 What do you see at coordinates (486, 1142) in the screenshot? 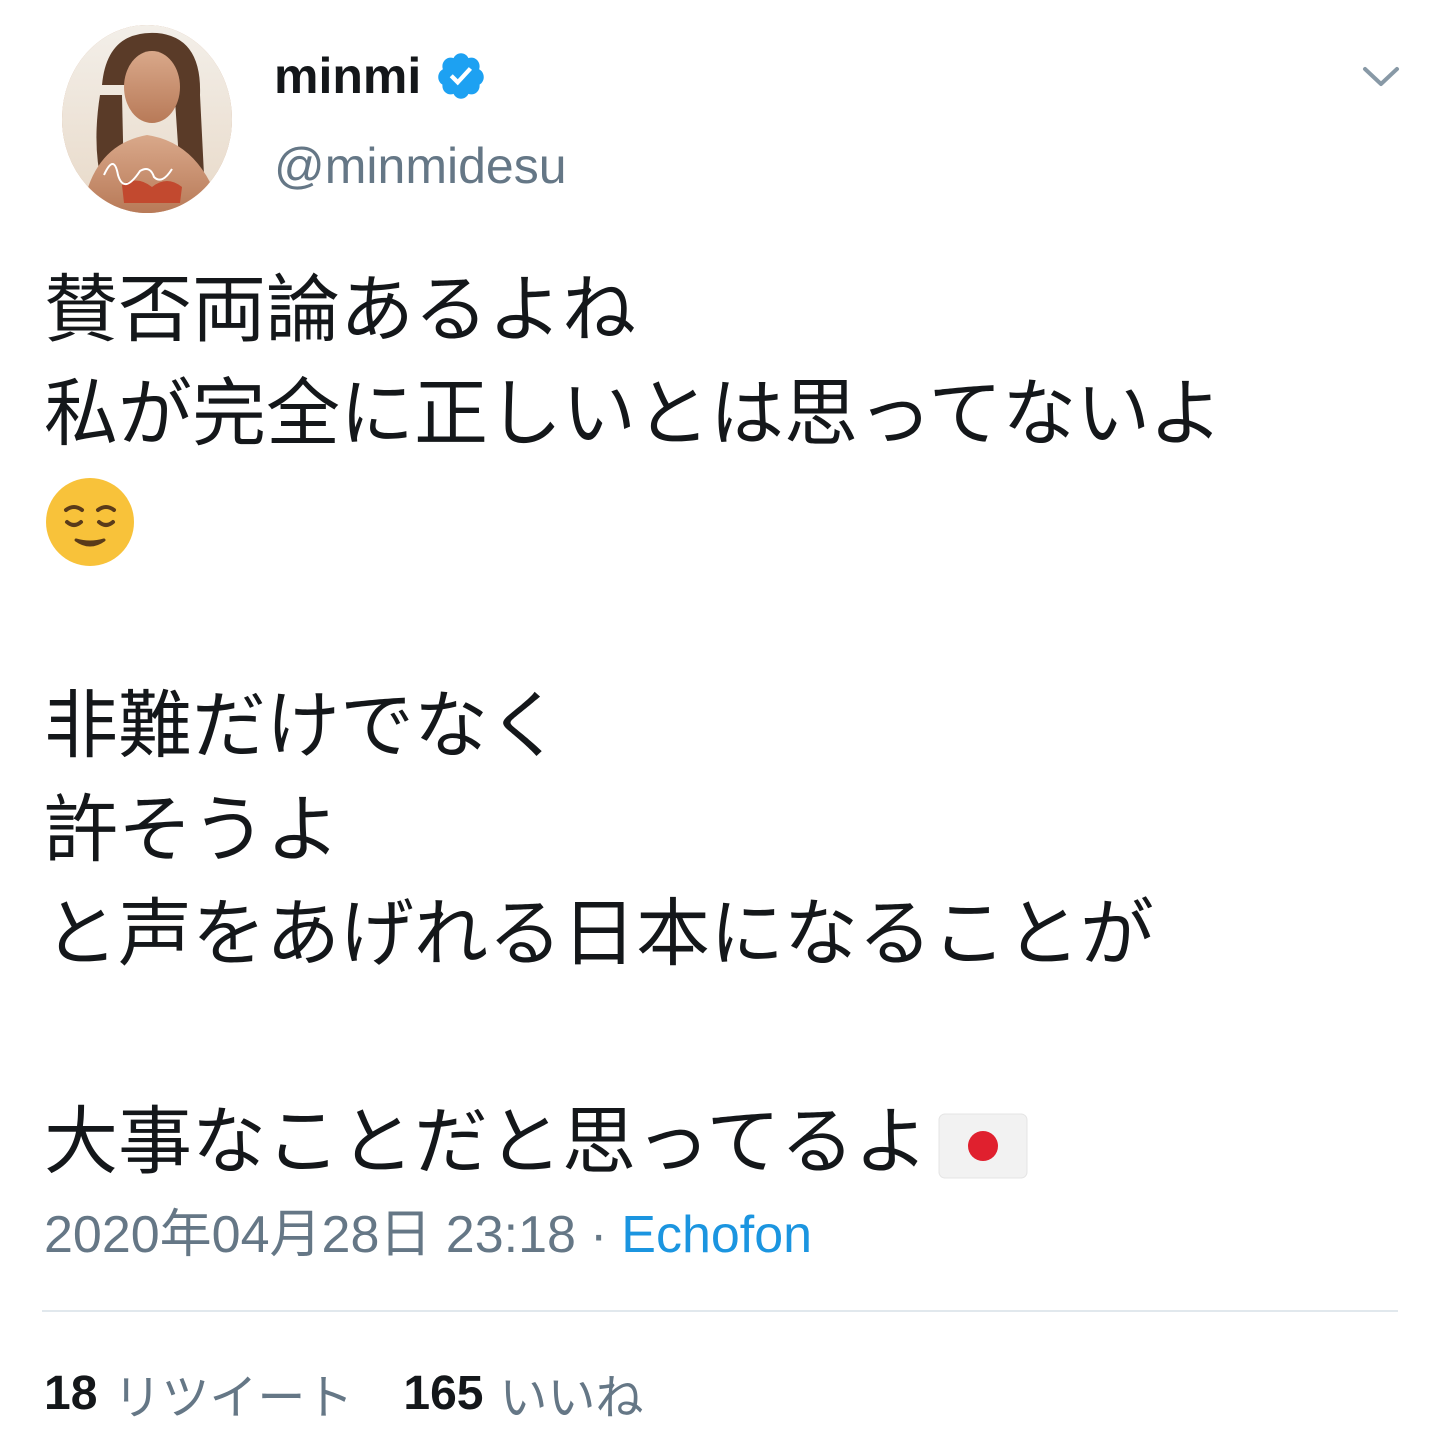
I see `tweet-line-text: 大事なことだと思ってるよ` at bounding box center [486, 1142].